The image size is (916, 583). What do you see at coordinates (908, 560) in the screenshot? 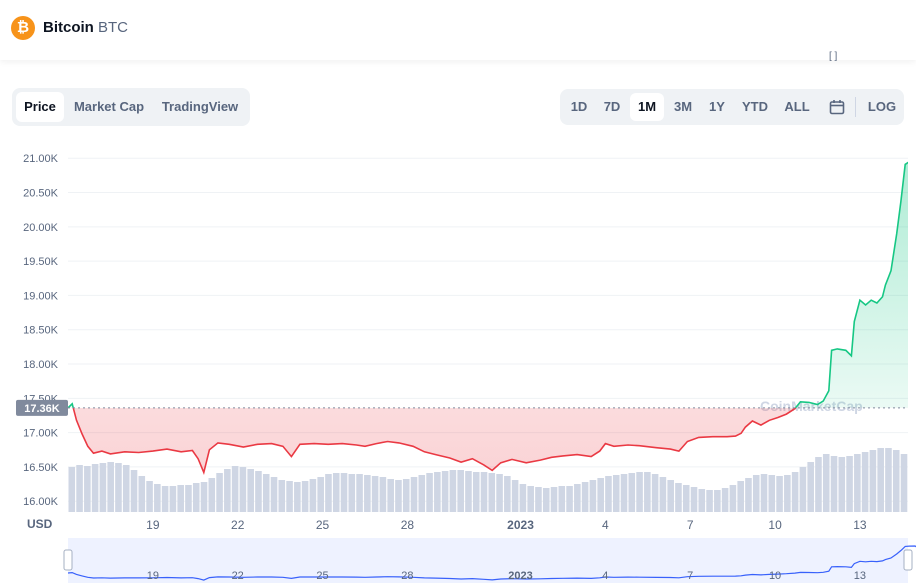
I see `navigator-right-handle` at bounding box center [908, 560].